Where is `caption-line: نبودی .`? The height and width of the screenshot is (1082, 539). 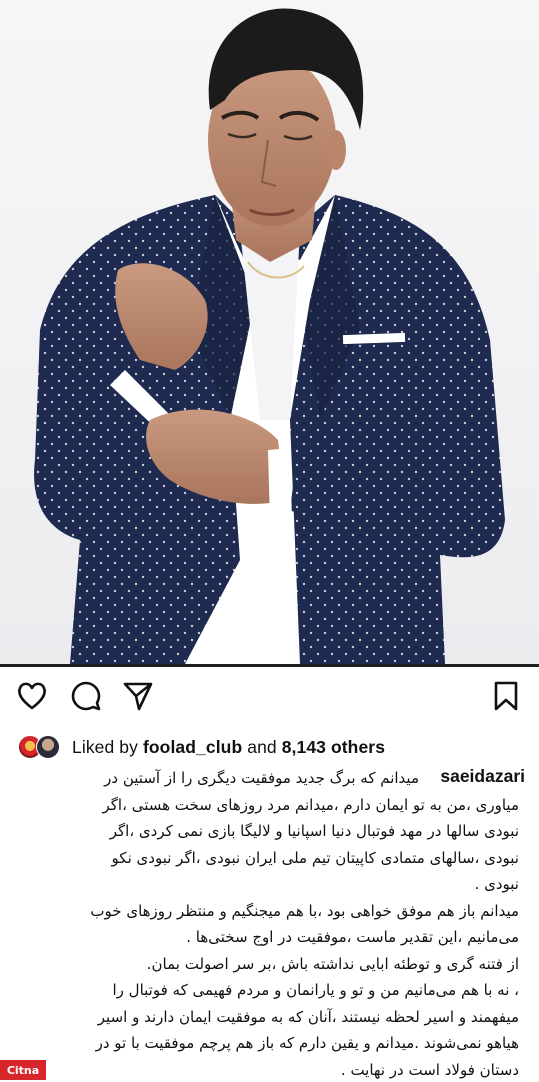 caption-line: نبودی . is located at coordinates (496, 884).